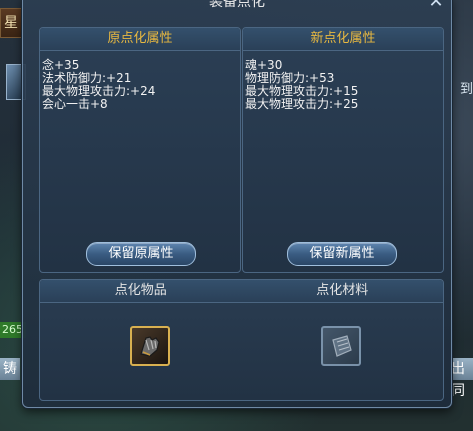 This screenshot has width=473, height=431. What do you see at coordinates (140, 81) in the screenshot?
I see `original-attributes-list: 念+35 法术防御力:+21 最大物理攻击力:+24 会心一击+8` at bounding box center [140, 81].